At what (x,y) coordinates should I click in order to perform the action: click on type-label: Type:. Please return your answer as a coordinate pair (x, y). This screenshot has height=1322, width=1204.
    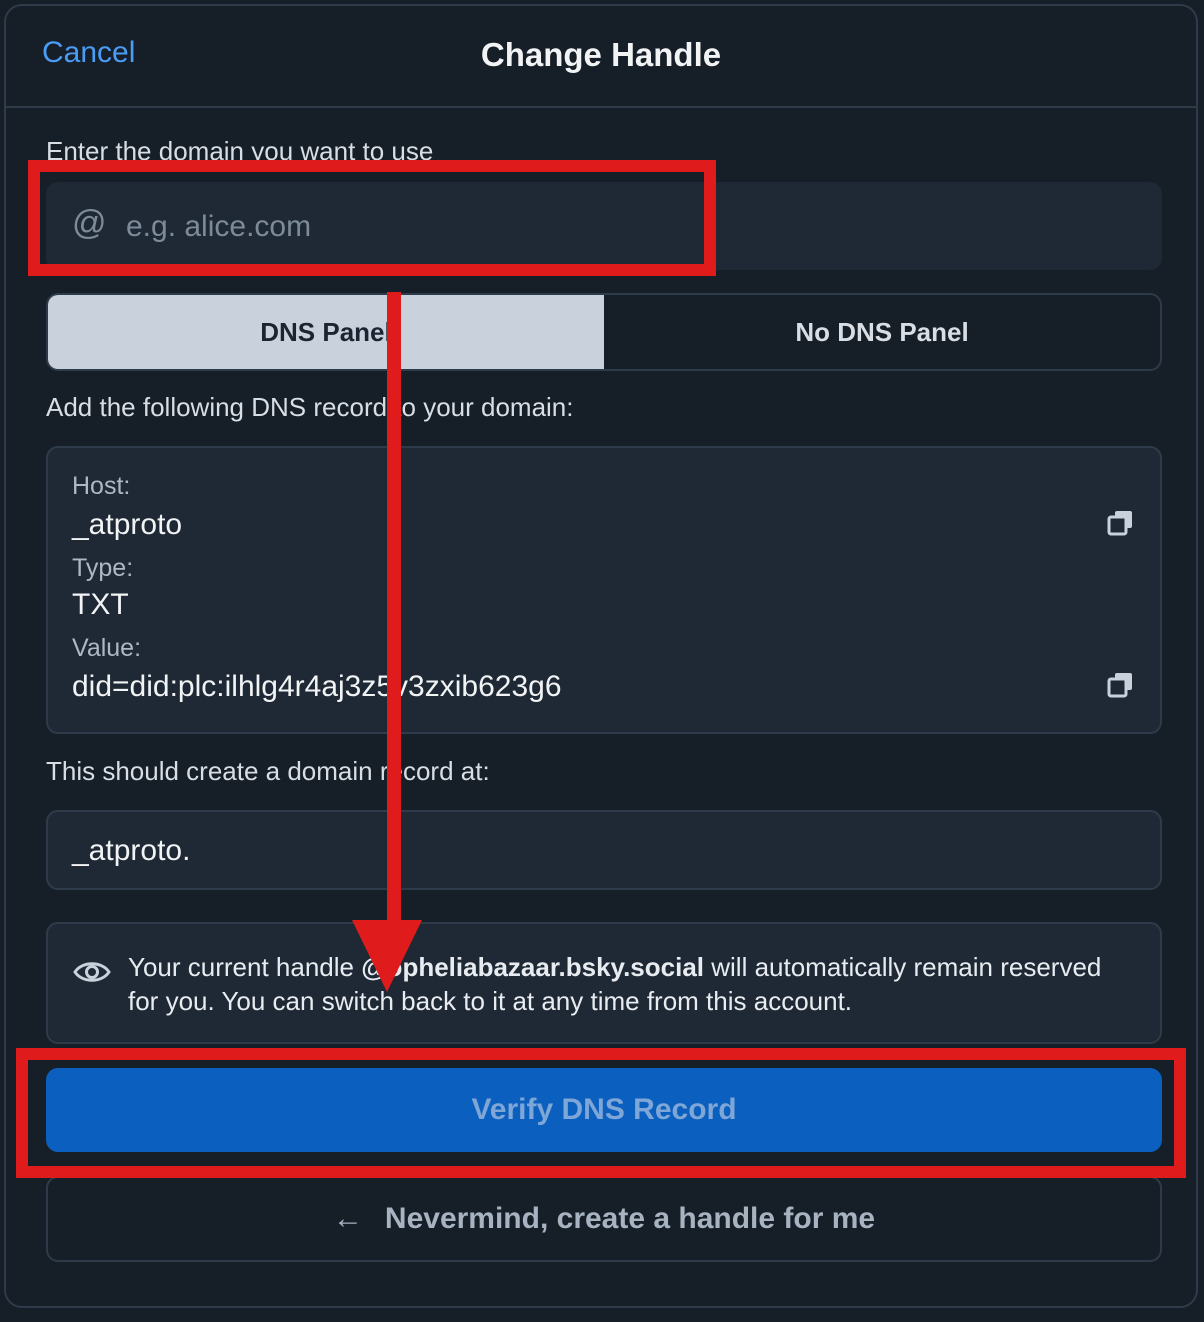
    Looking at the image, I should click on (103, 568).